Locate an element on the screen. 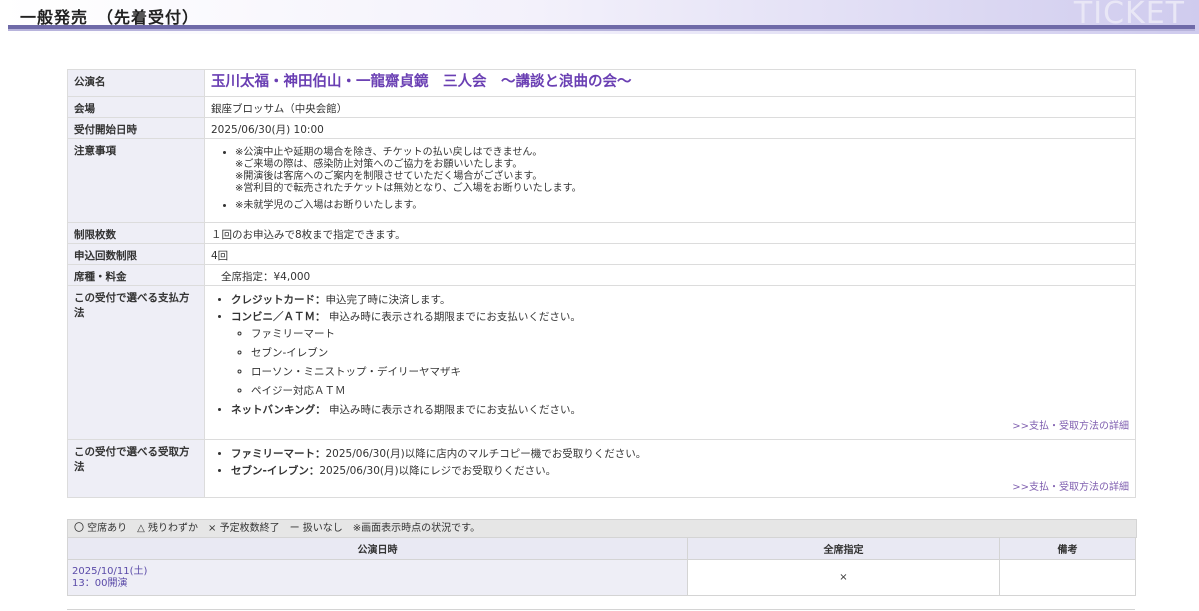 This screenshot has height=611, width=1199. payment-detail-link: >>支払・受取方法の詳細 is located at coordinates (670, 427).